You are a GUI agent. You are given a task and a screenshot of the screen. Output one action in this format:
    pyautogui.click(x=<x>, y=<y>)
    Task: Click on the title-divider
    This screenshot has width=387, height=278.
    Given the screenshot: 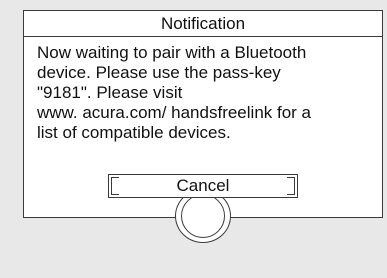 What is the action you would take?
    pyautogui.click(x=203, y=36)
    